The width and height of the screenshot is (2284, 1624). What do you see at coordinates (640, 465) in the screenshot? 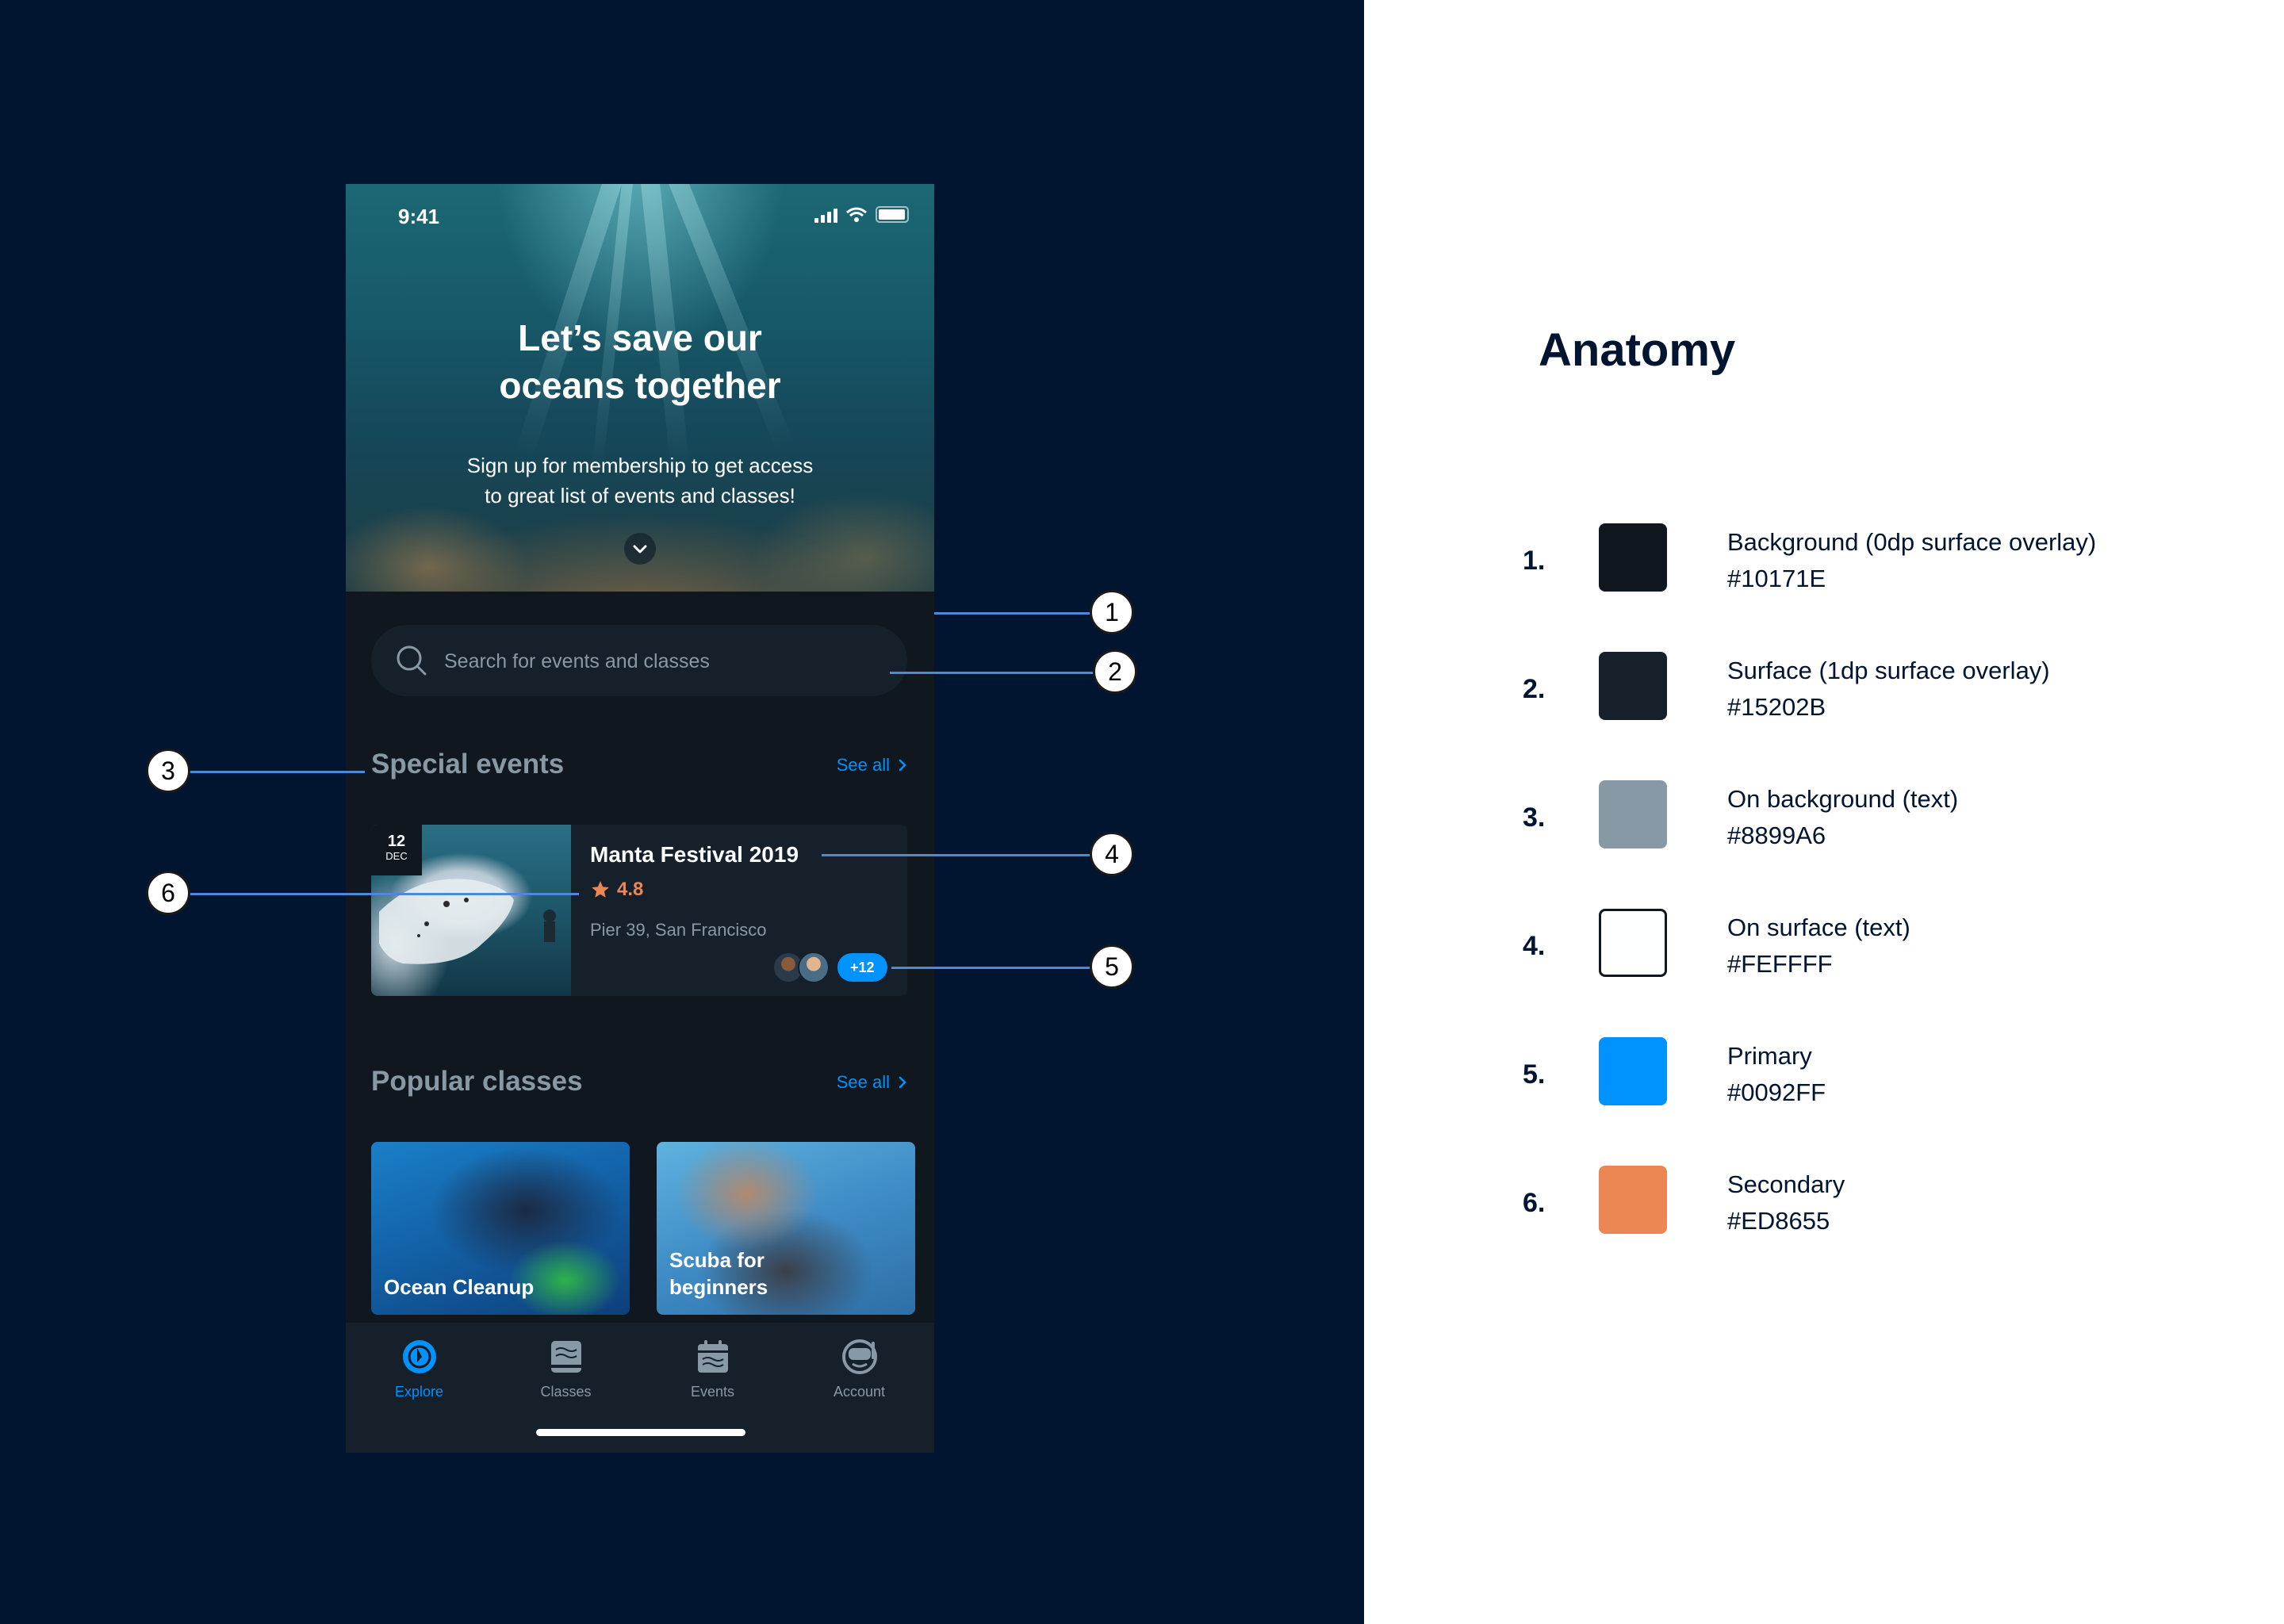
I see `hero-subtitle-line: Sign up for membership to get access` at bounding box center [640, 465].